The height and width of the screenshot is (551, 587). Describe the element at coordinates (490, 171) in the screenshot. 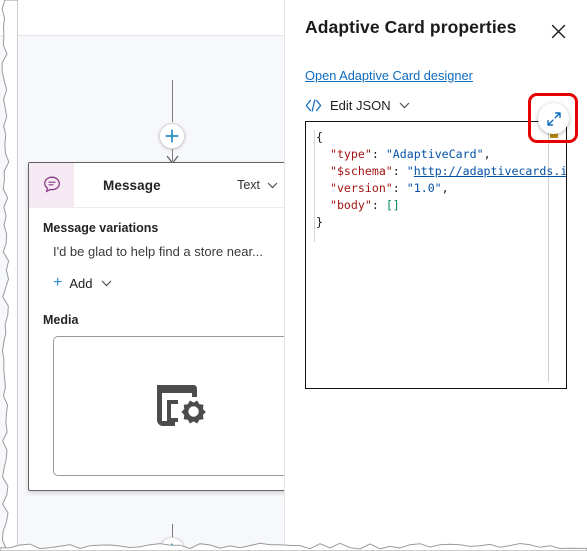

I see `code-token: http://adaptivecards.i` at that location.